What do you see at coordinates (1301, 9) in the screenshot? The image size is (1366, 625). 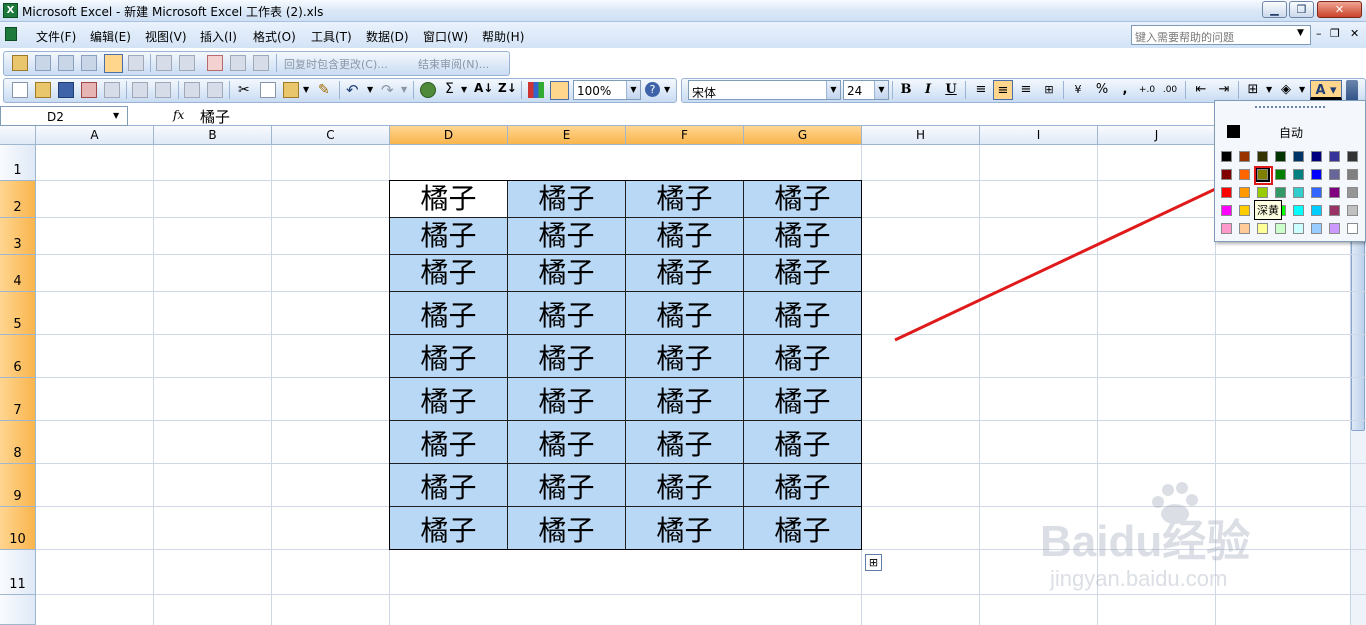 I see `maximize-icon: ❐` at bounding box center [1301, 9].